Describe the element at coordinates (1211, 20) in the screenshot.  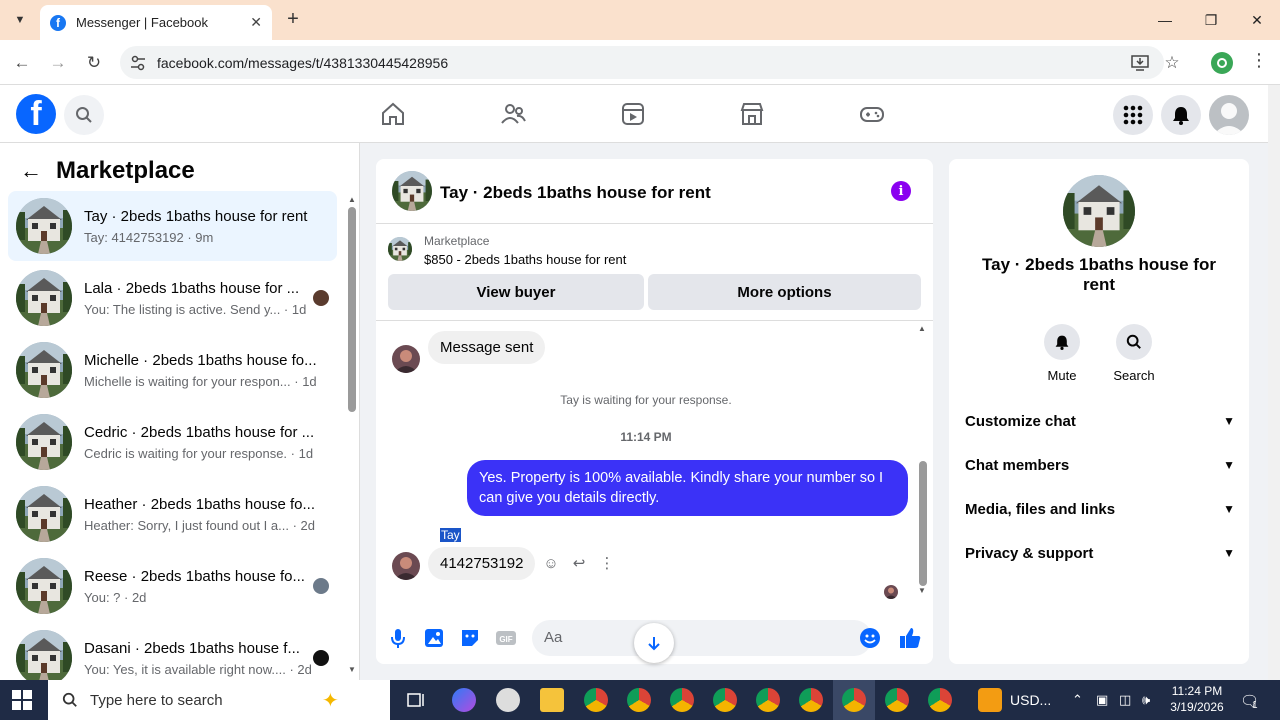
I see `restore-icon: ❐` at that location.